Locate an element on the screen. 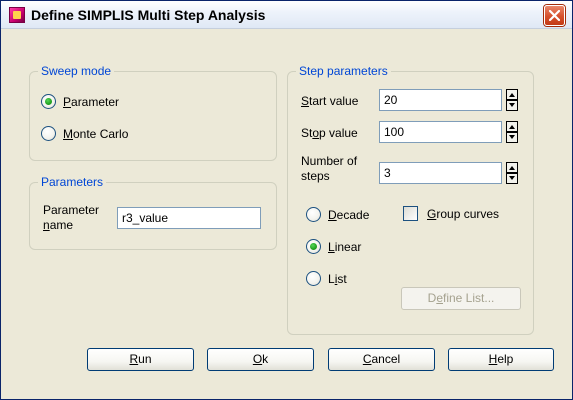 The image size is (573, 400). cancel-button: Cancel is located at coordinates (381, 359).